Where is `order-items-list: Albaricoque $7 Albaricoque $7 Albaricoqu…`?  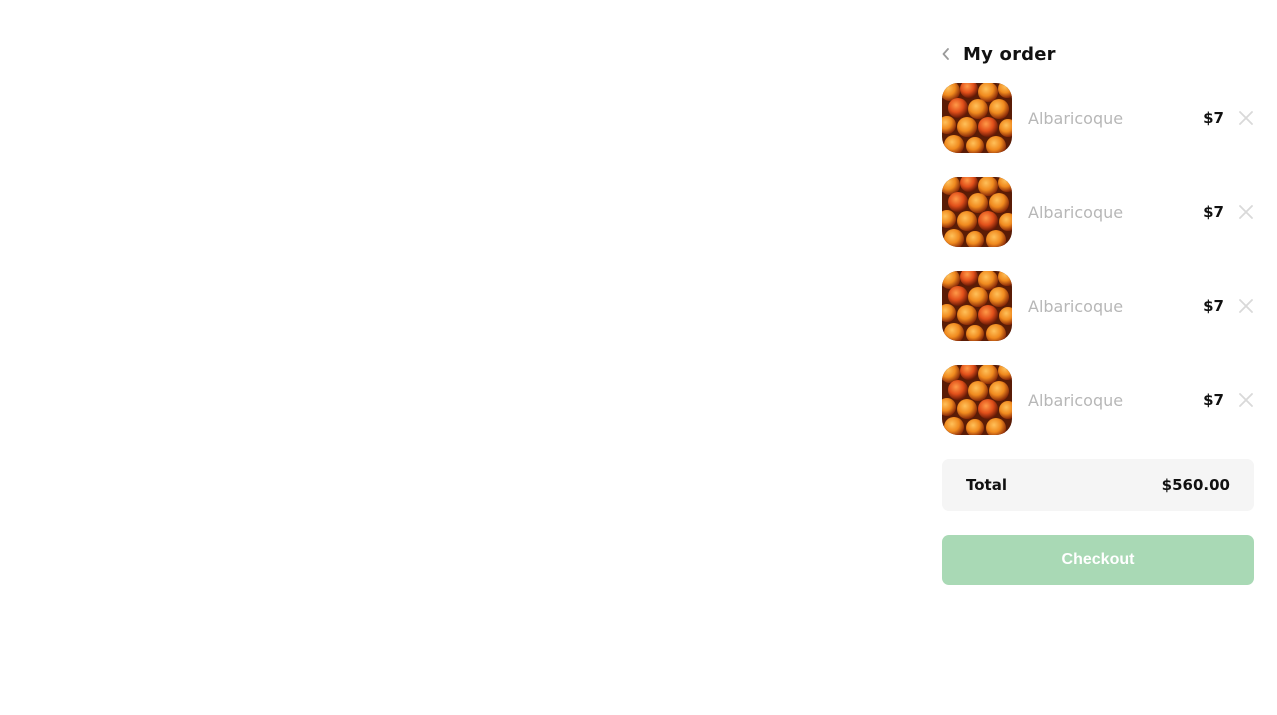 order-items-list: Albaricoque $7 Albaricoque $7 Albaricoqu… is located at coordinates (1098, 259).